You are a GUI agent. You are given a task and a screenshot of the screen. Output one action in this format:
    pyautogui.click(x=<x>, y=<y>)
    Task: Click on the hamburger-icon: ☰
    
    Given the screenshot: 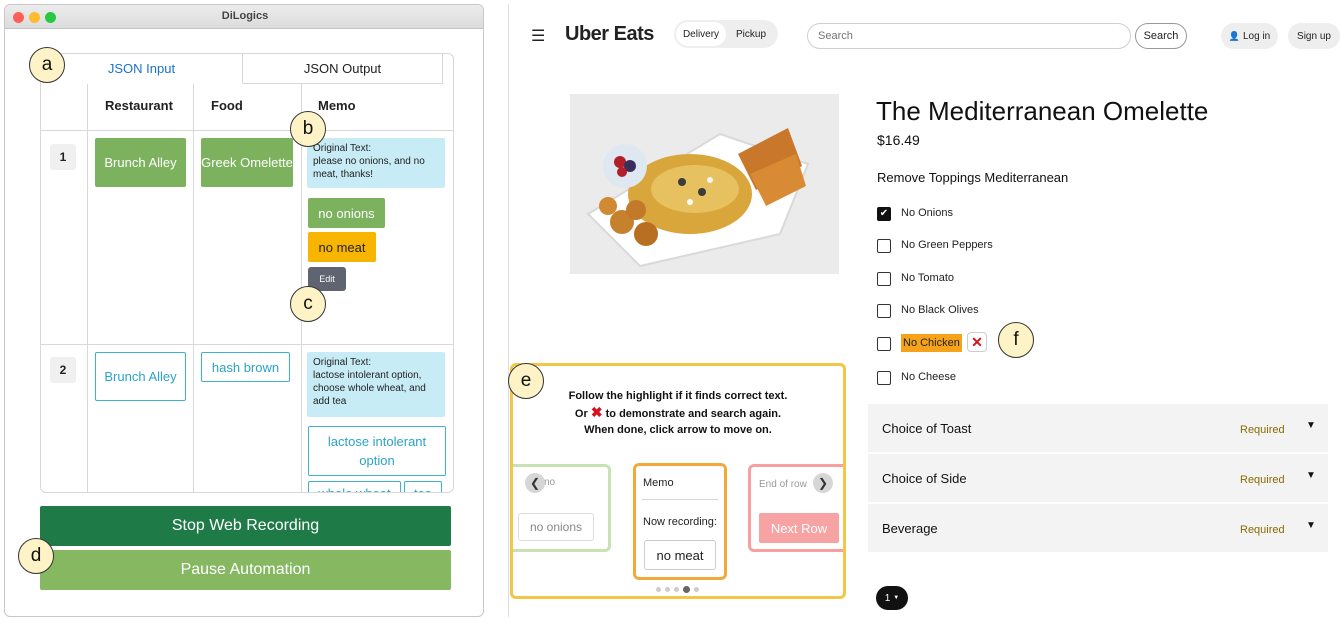 What is the action you would take?
    pyautogui.click(x=538, y=36)
    